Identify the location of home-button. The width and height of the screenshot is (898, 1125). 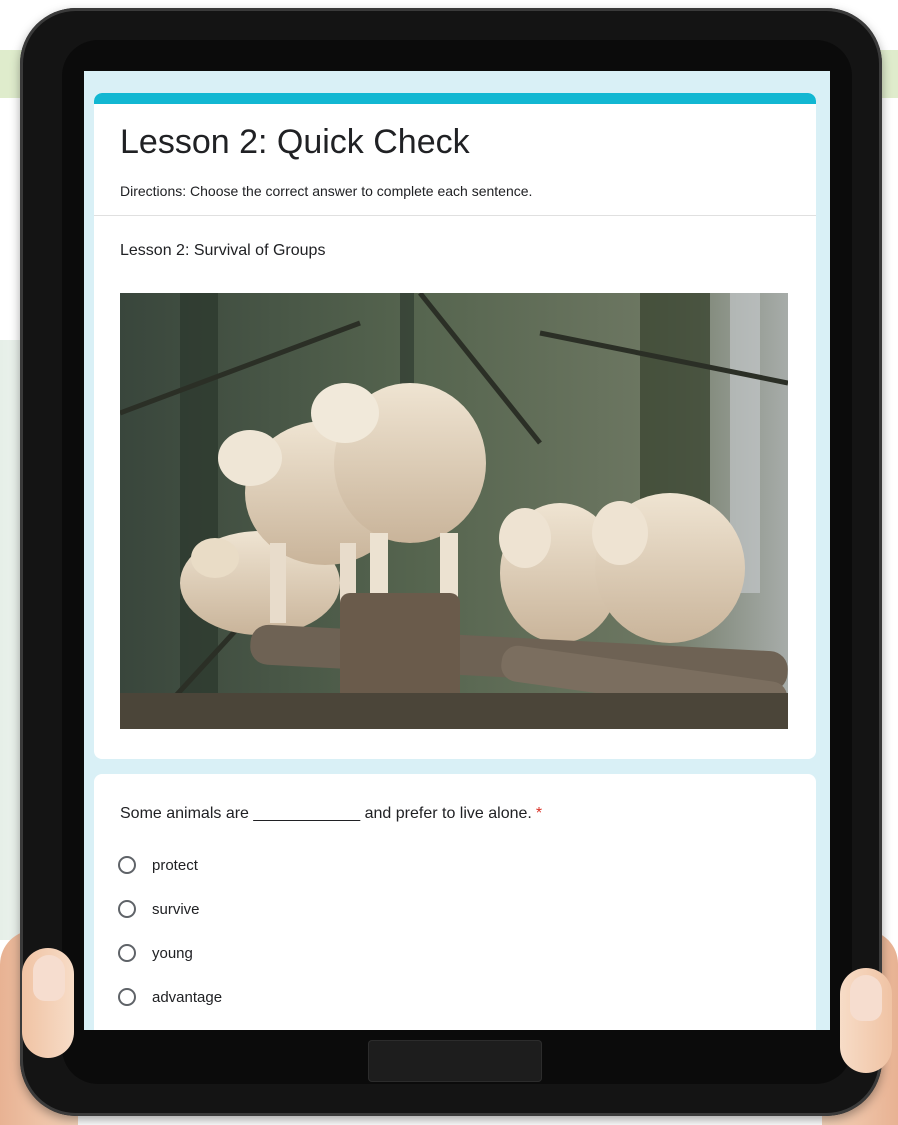
(455, 1061).